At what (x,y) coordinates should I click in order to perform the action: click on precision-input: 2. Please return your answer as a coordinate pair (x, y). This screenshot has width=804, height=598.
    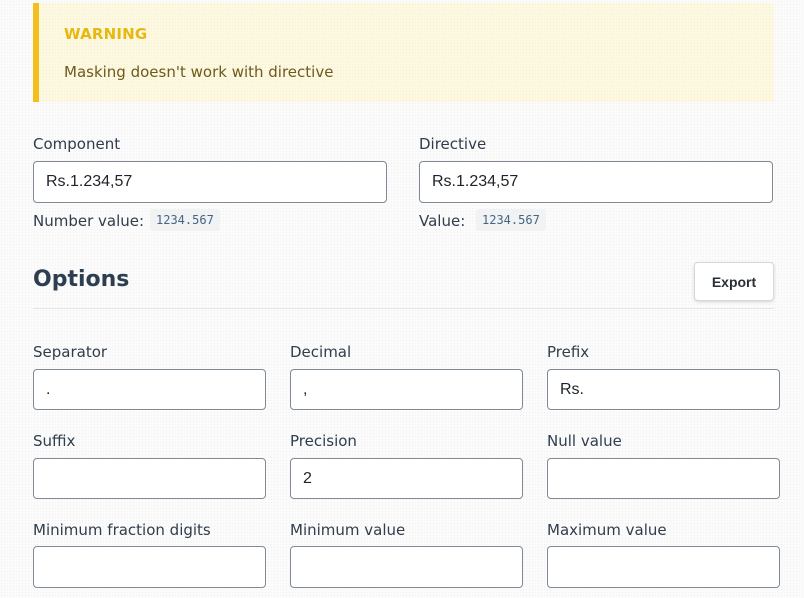
    Looking at the image, I should click on (406, 478).